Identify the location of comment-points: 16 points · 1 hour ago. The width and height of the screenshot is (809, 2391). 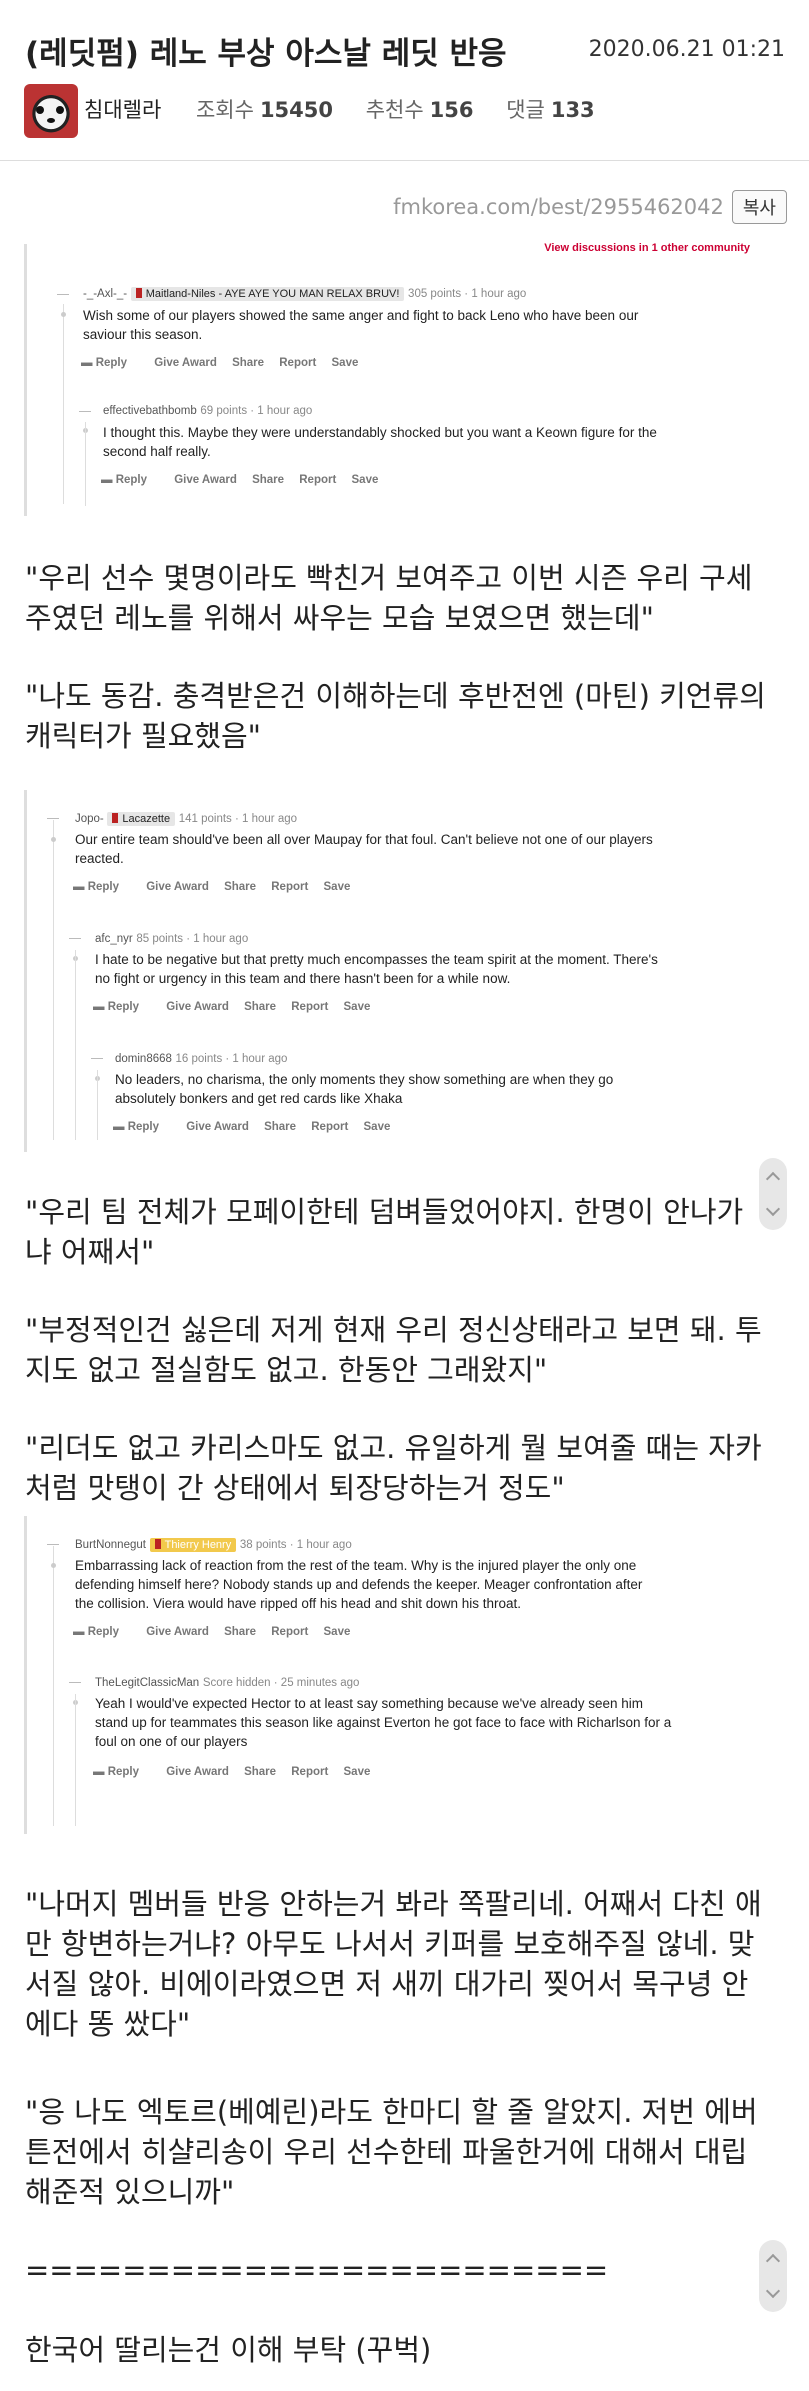
(231, 1059).